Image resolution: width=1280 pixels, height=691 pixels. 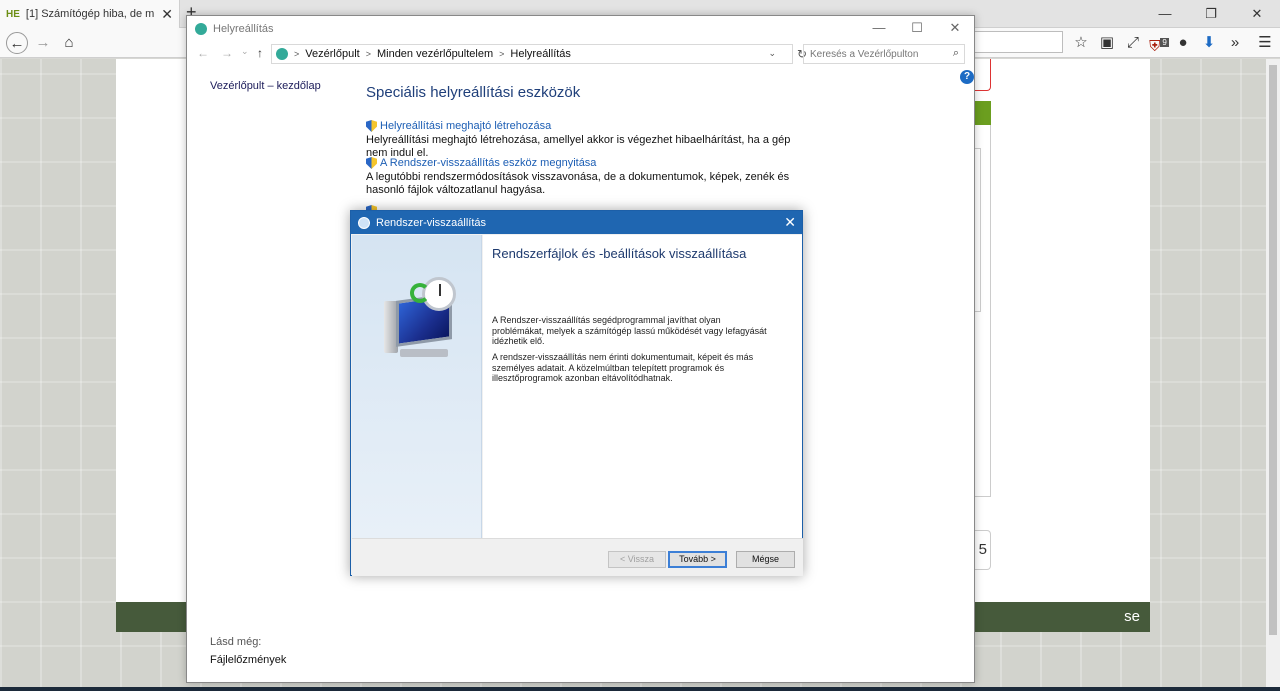 What do you see at coordinates (465, 126) in the screenshot?
I see `recovery-drive-title: Helyreállítási meghajtó létrehozása` at bounding box center [465, 126].